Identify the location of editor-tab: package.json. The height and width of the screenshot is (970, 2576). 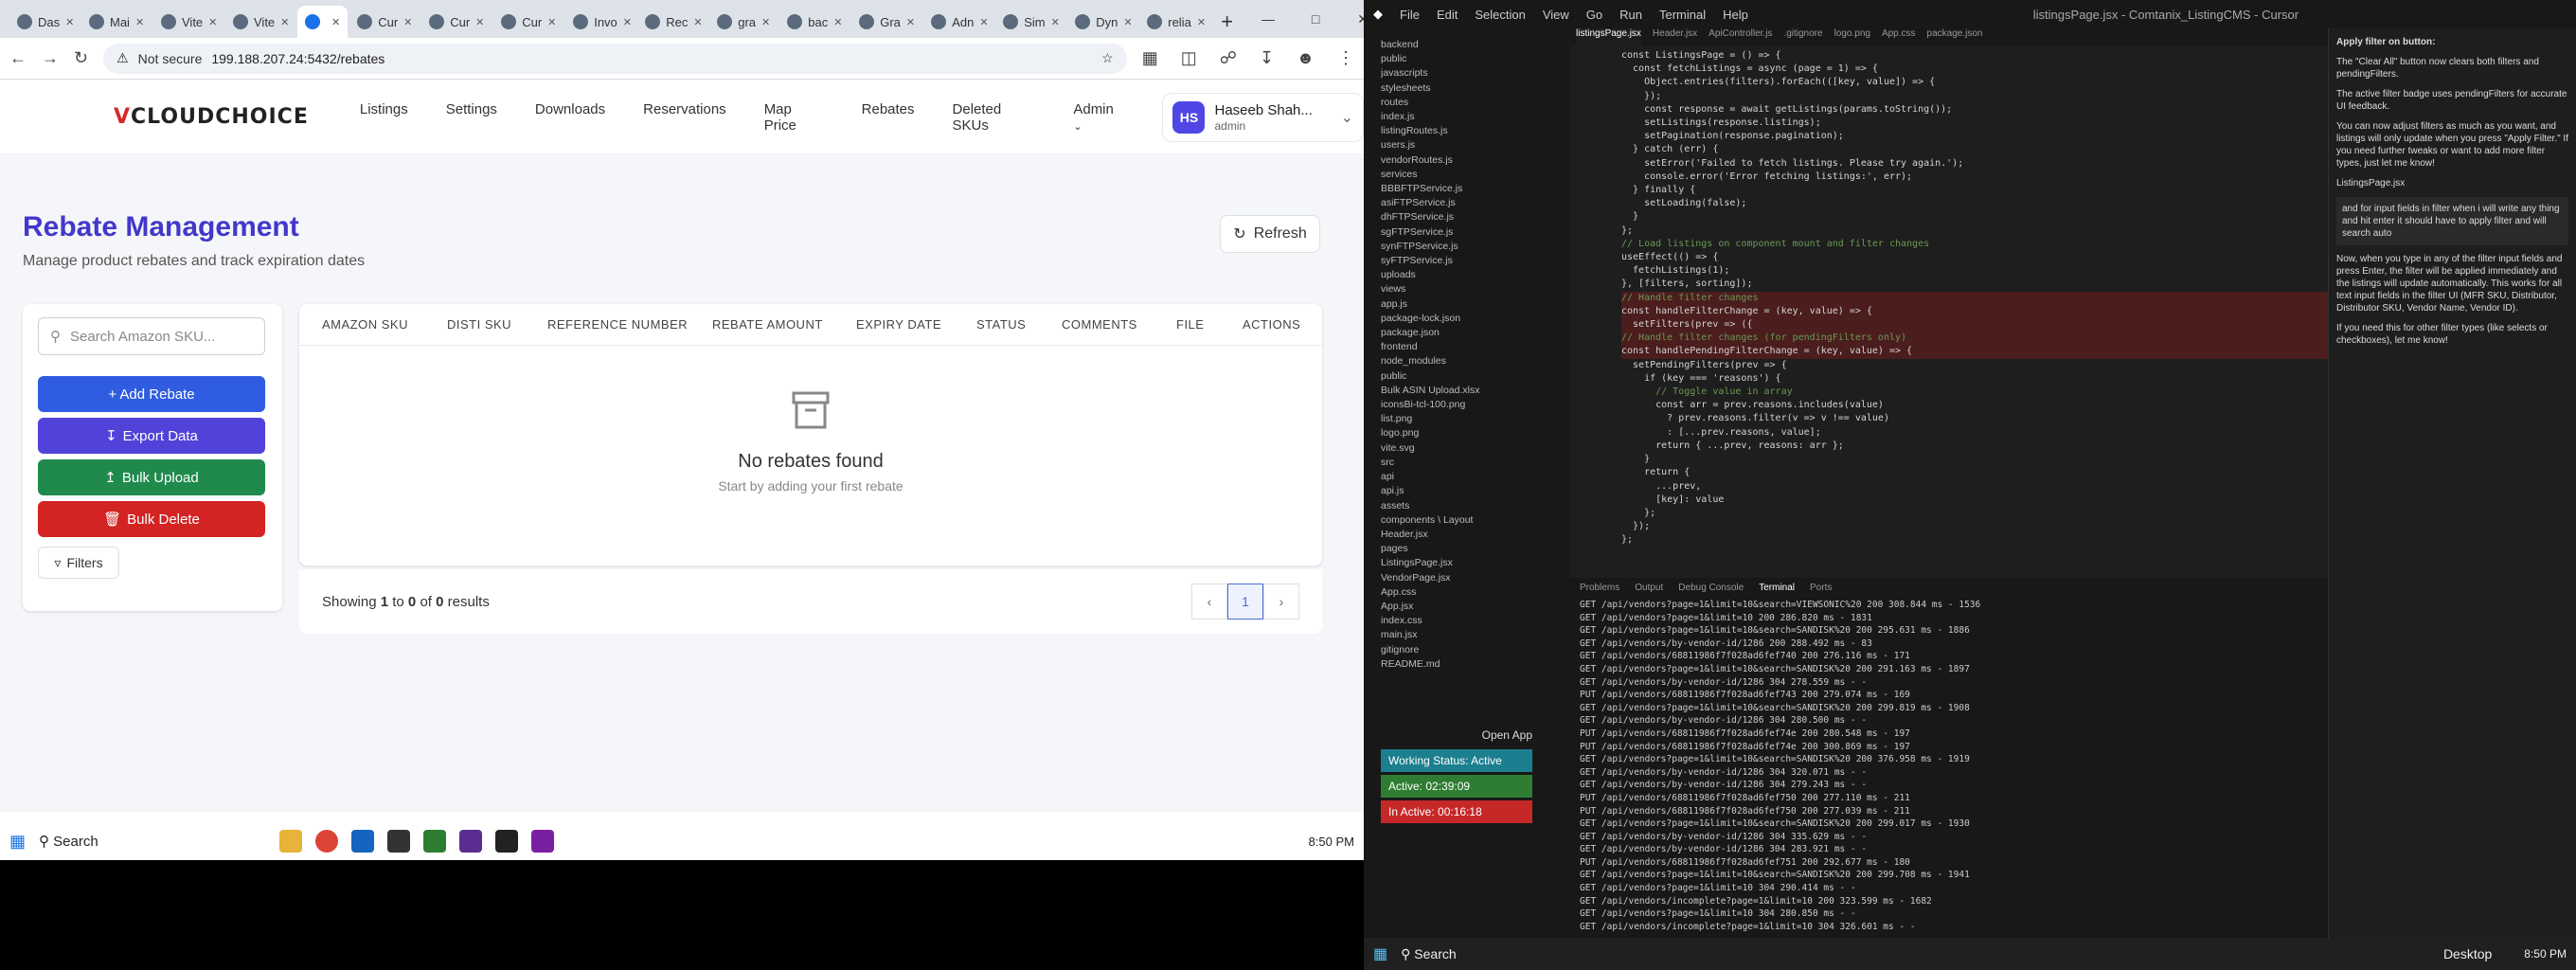
(1955, 36).